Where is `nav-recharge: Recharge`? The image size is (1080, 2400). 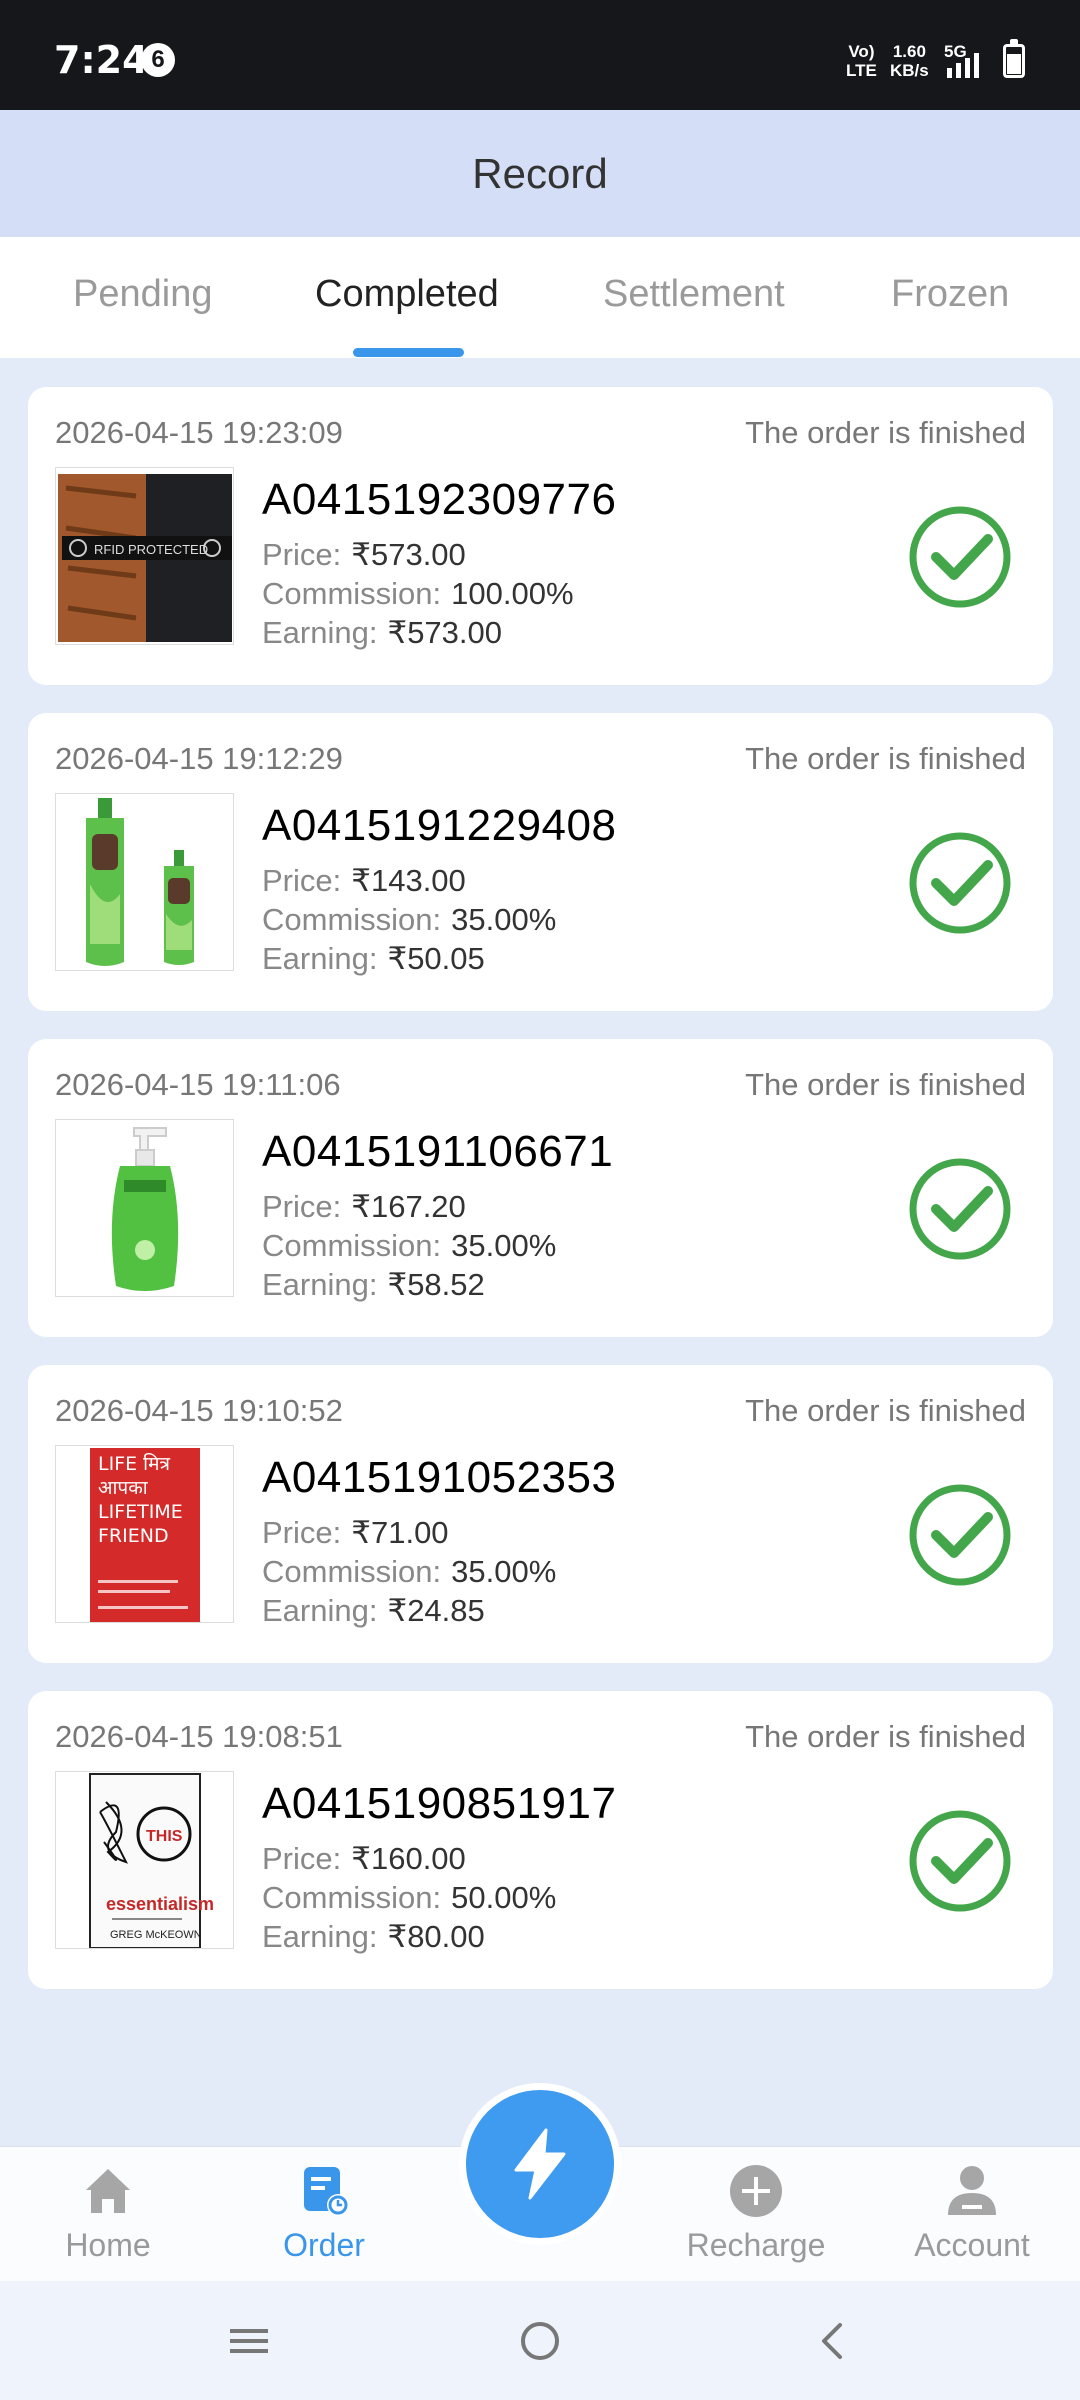
nav-recharge: Recharge is located at coordinates (756, 2213).